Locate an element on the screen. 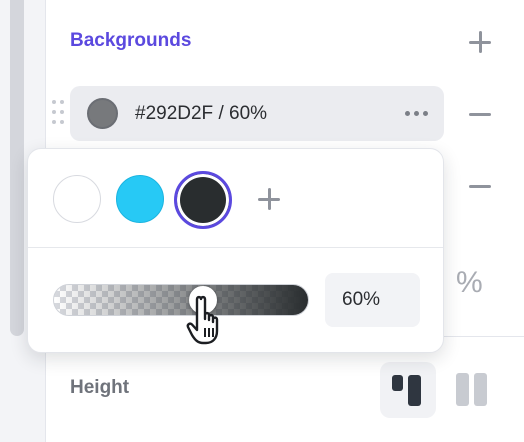  percent-unit-icon: % is located at coordinates (469, 283).